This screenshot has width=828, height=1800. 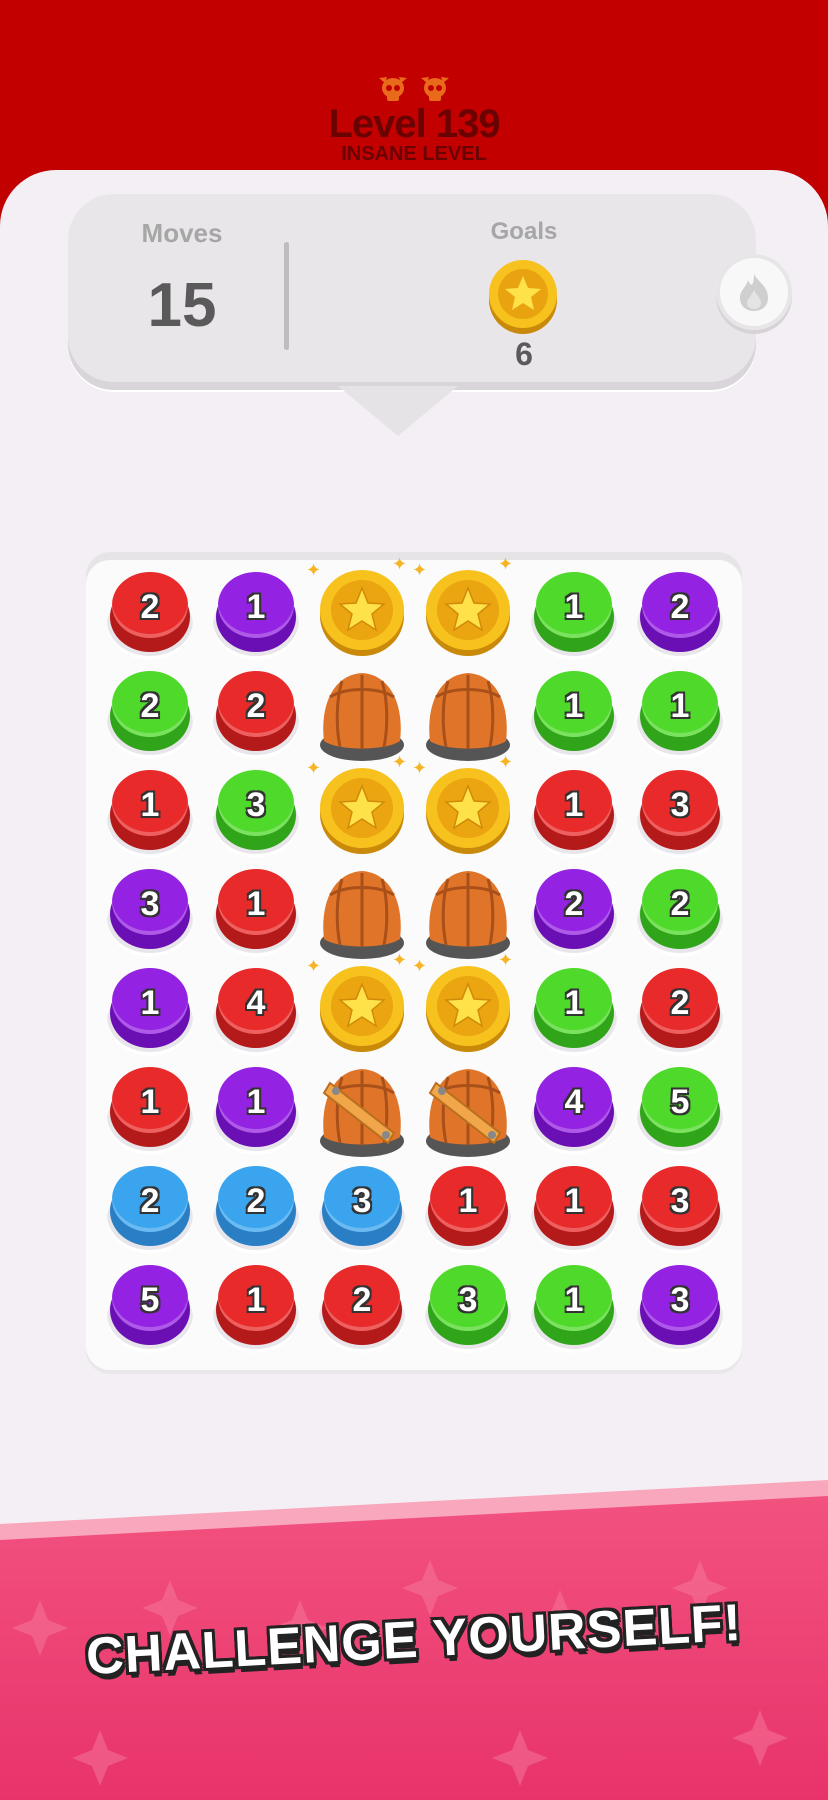 What do you see at coordinates (754, 292) in the screenshot?
I see `booster-button` at bounding box center [754, 292].